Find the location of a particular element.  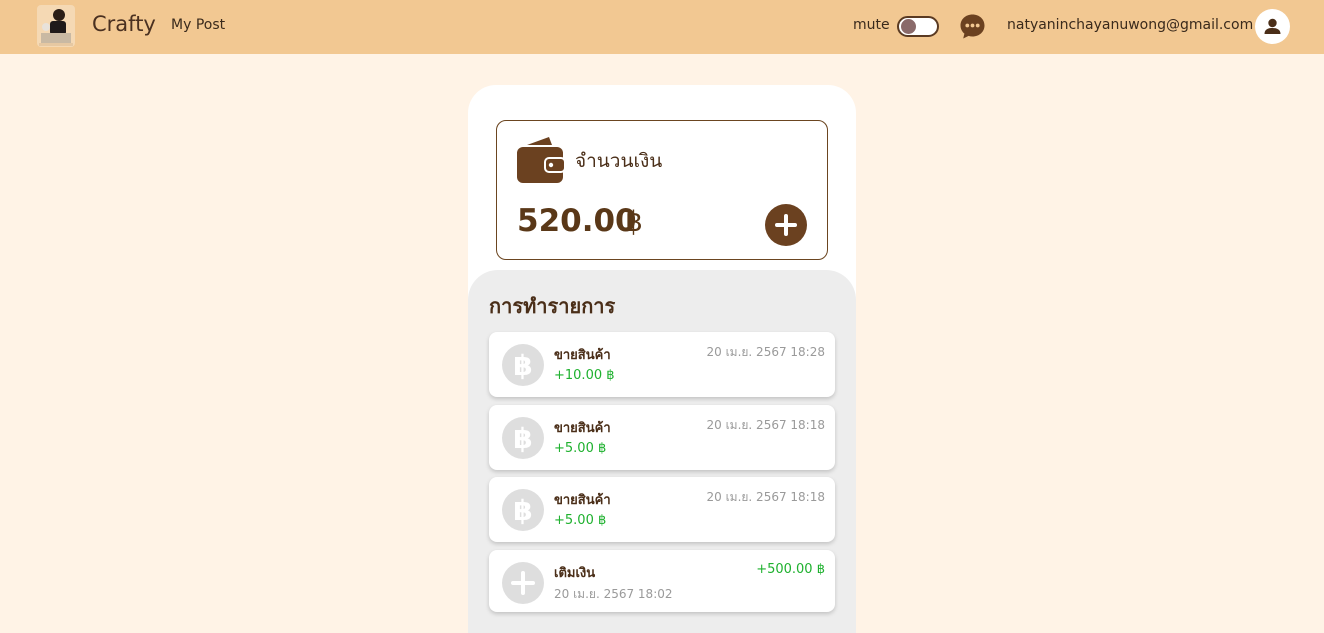

transaction-name: เติมเงิน is located at coordinates (575, 573).